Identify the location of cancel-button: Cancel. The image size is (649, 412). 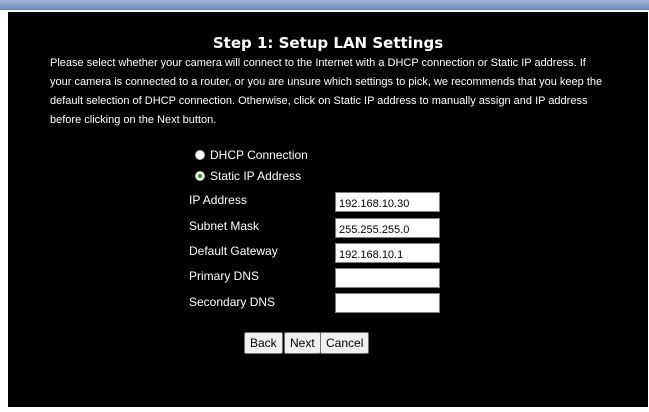
(345, 343).